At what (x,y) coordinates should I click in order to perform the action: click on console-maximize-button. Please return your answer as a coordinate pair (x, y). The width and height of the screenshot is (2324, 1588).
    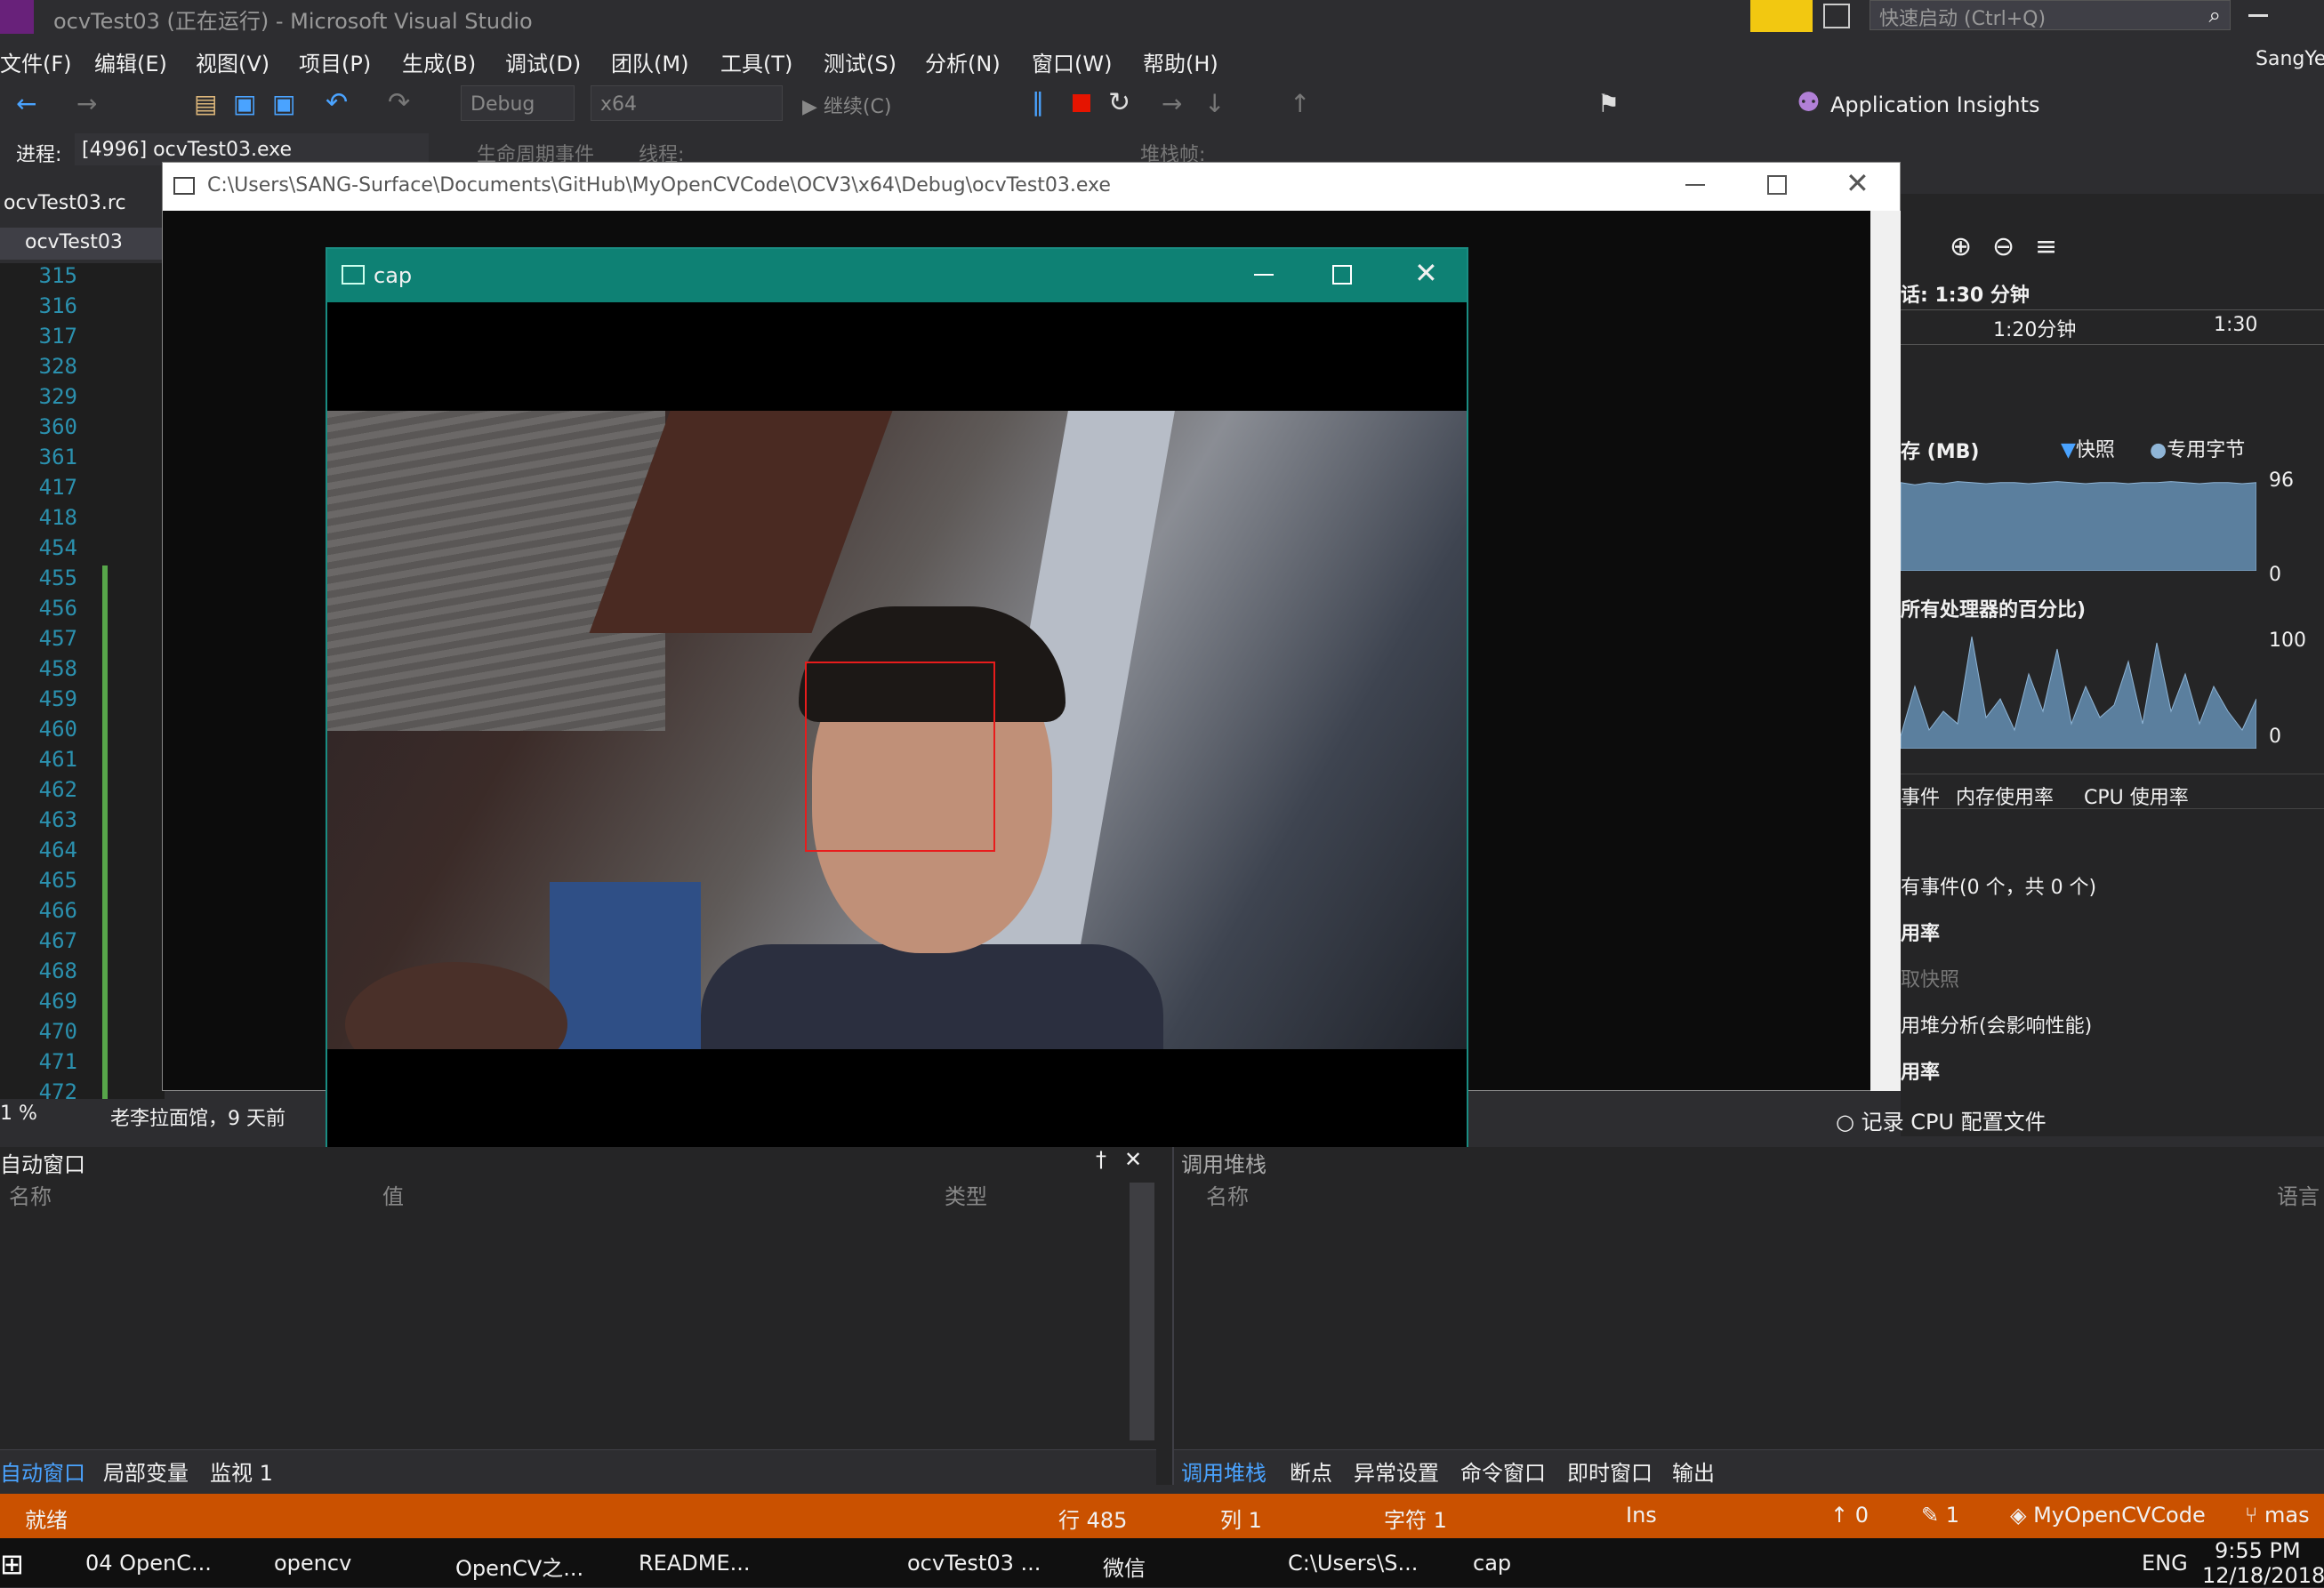
    Looking at the image, I should click on (1777, 185).